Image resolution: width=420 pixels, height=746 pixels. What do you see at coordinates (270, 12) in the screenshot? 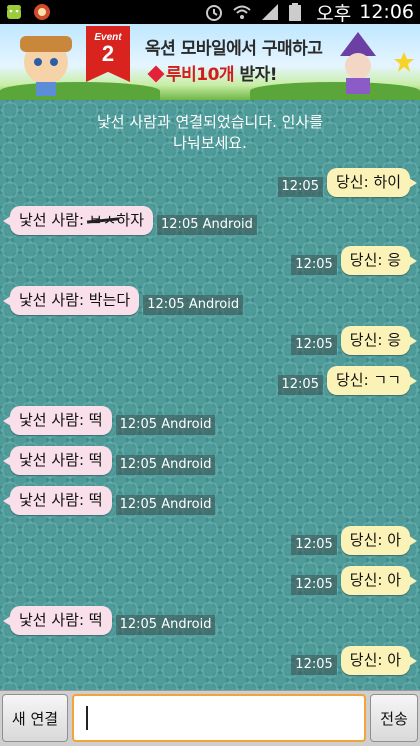
I see `signal-icon` at bounding box center [270, 12].